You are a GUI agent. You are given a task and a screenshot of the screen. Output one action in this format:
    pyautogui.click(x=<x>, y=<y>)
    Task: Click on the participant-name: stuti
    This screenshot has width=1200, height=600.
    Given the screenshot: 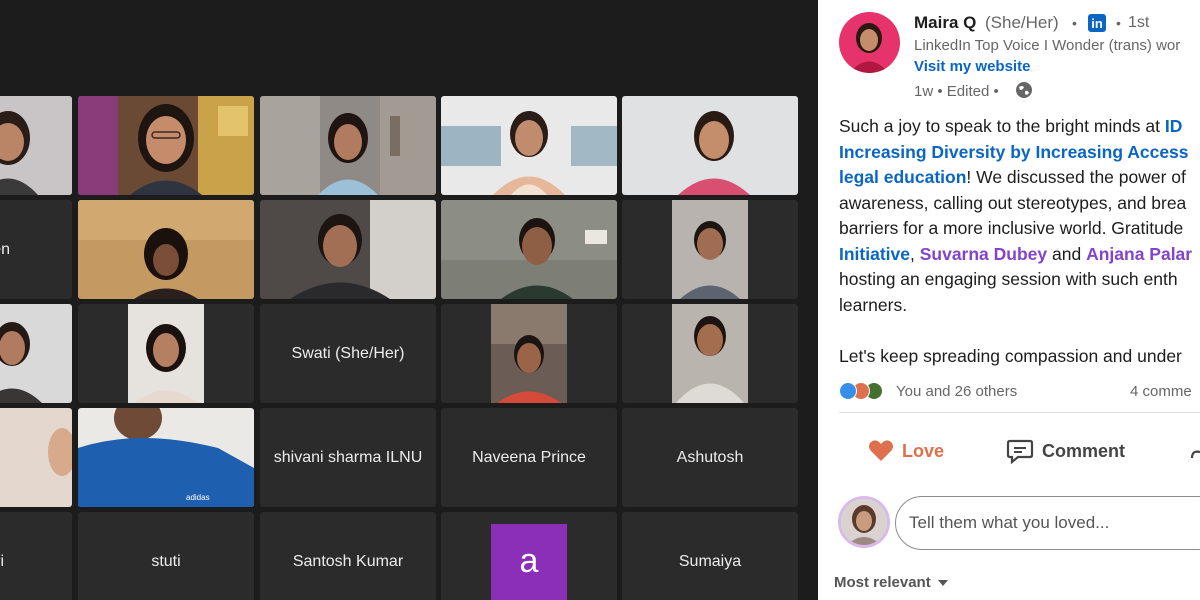 What is the action you would take?
    pyautogui.click(x=166, y=561)
    